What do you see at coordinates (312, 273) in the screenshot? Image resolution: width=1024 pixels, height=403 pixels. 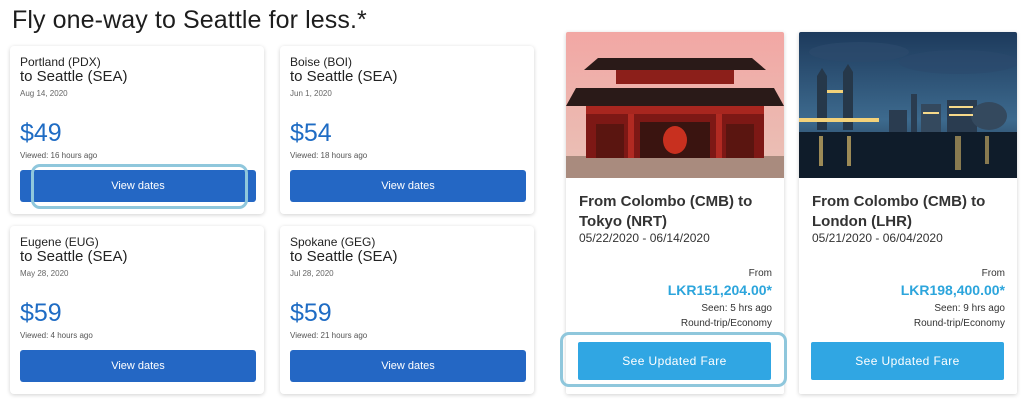 I see `deal-date: Jul 28, 2020` at bounding box center [312, 273].